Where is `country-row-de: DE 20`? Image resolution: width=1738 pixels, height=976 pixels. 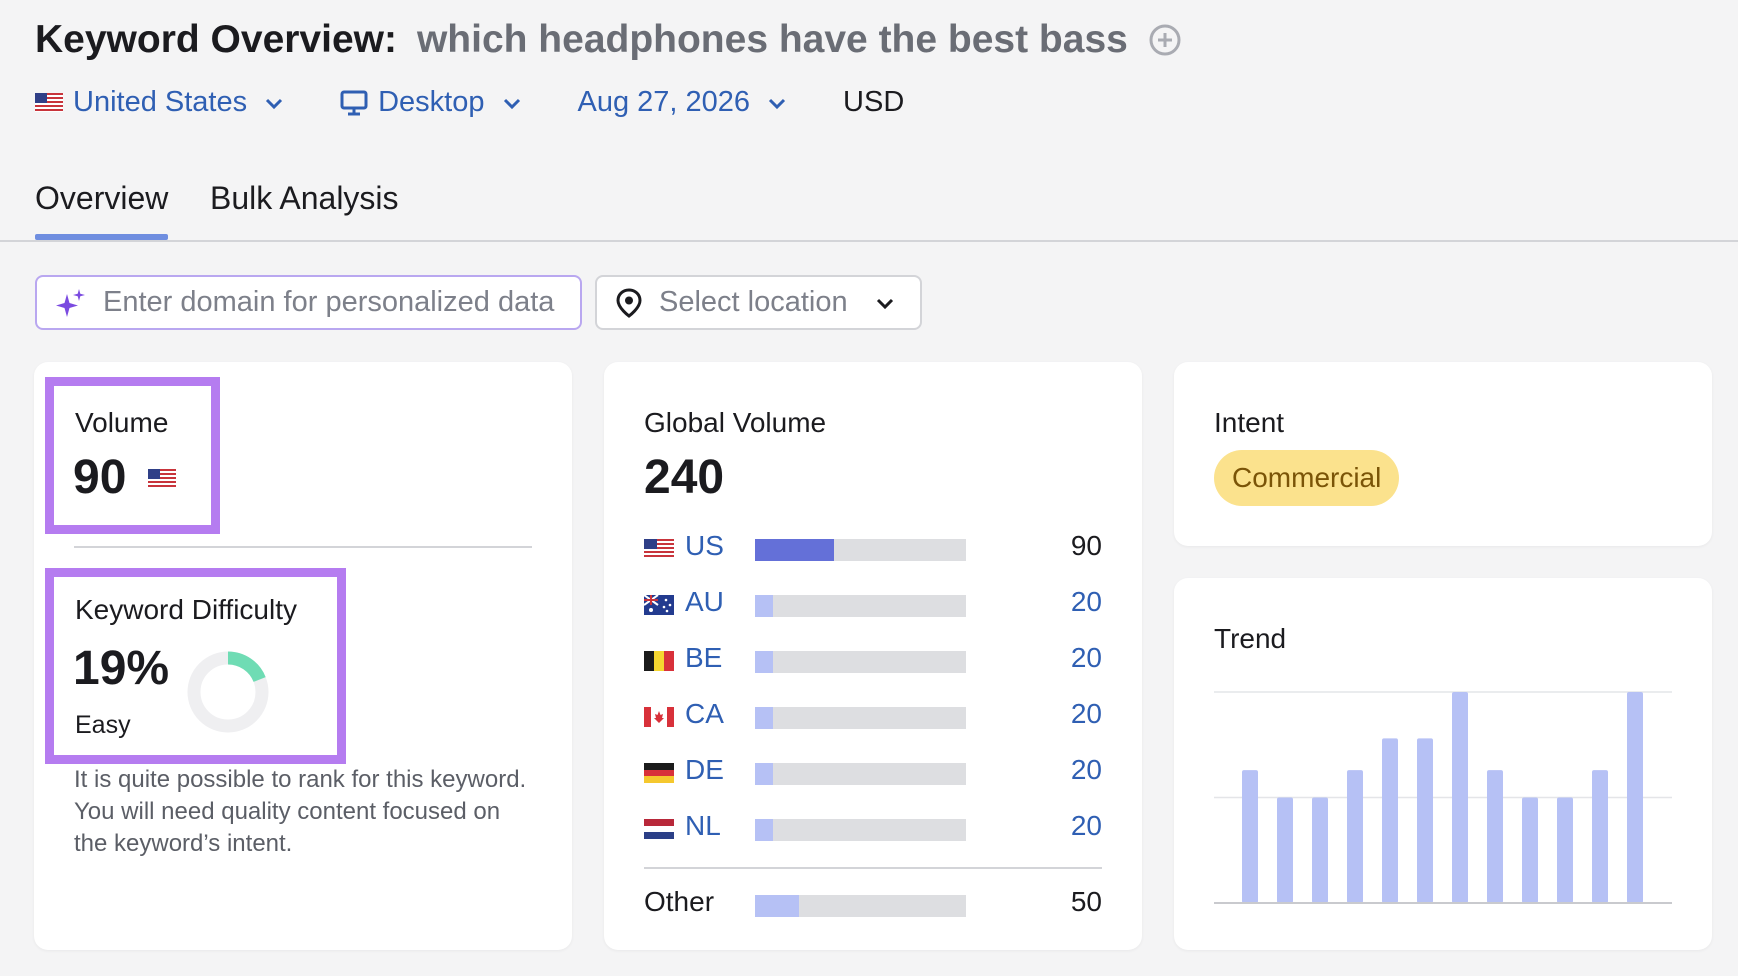 country-row-de: DE 20 is located at coordinates (873, 782).